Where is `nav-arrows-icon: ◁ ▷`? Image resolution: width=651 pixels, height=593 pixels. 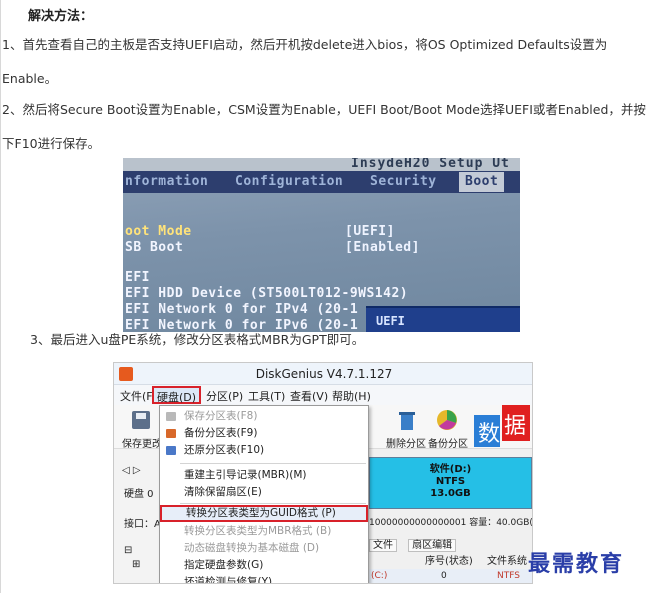 nav-arrows-icon: ◁ ▷ is located at coordinates (131, 470).